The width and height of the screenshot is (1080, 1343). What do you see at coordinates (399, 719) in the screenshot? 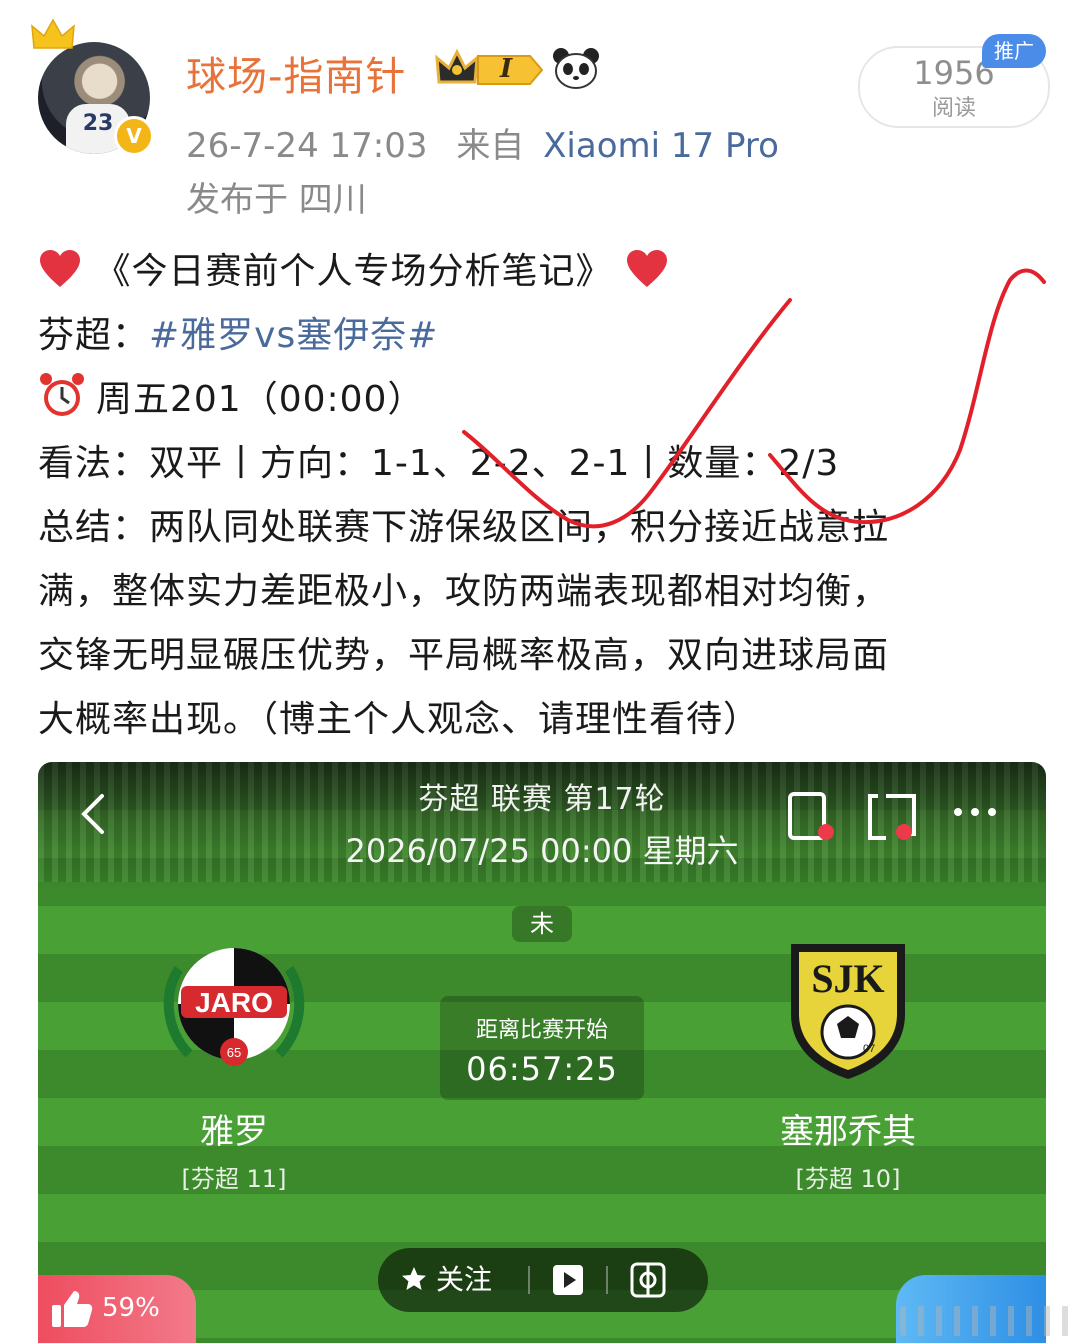
I see `summary-line: 大概率出现。（博主个人观念、请理性看待）` at bounding box center [399, 719].